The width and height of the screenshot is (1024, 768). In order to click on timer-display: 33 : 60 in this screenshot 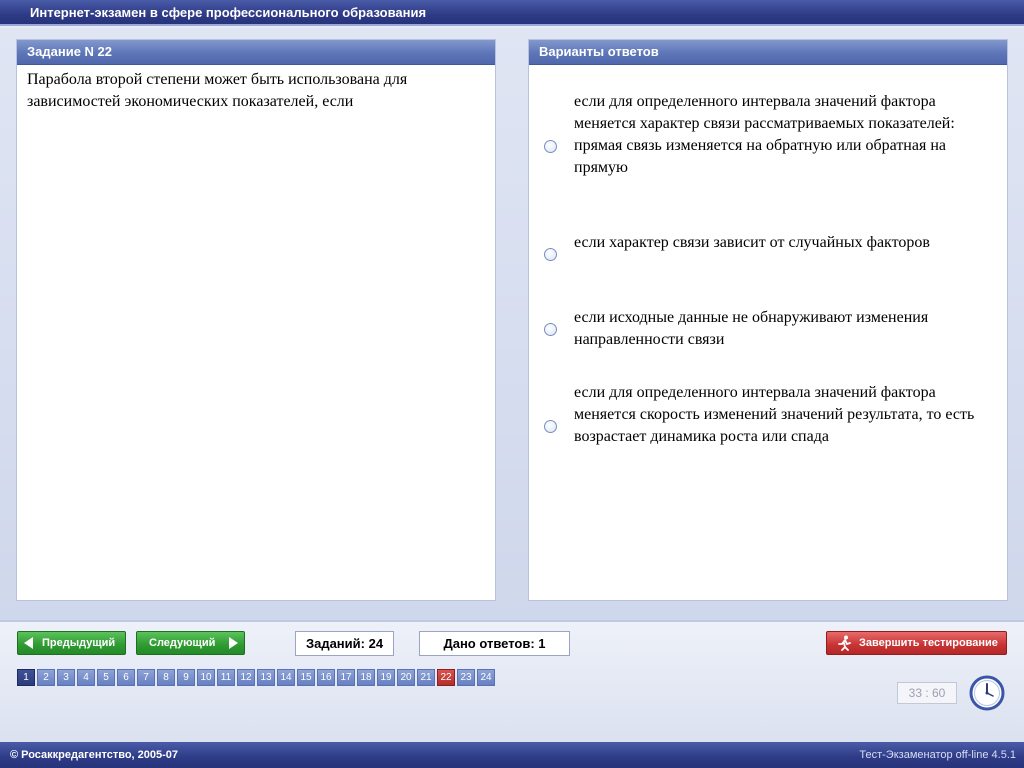, I will do `click(927, 693)`.